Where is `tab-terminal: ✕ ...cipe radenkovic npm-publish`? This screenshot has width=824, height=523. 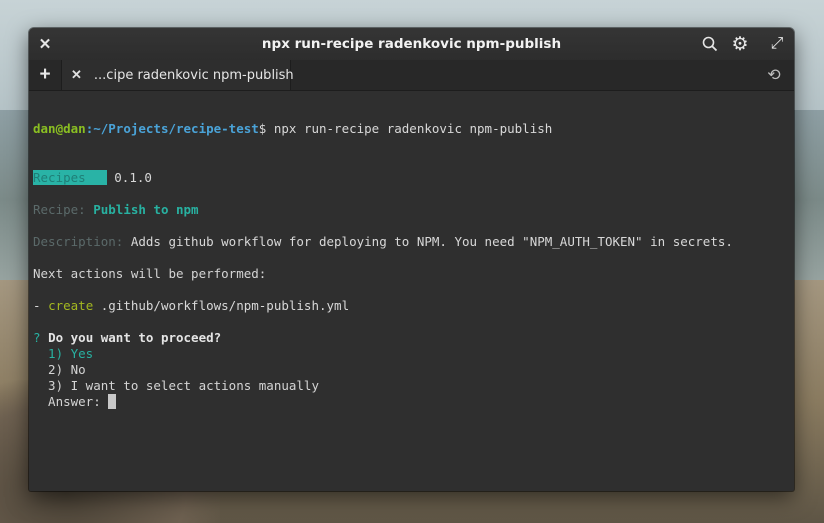 tab-terminal: ✕ ...cipe radenkovic npm-publish is located at coordinates (178, 75).